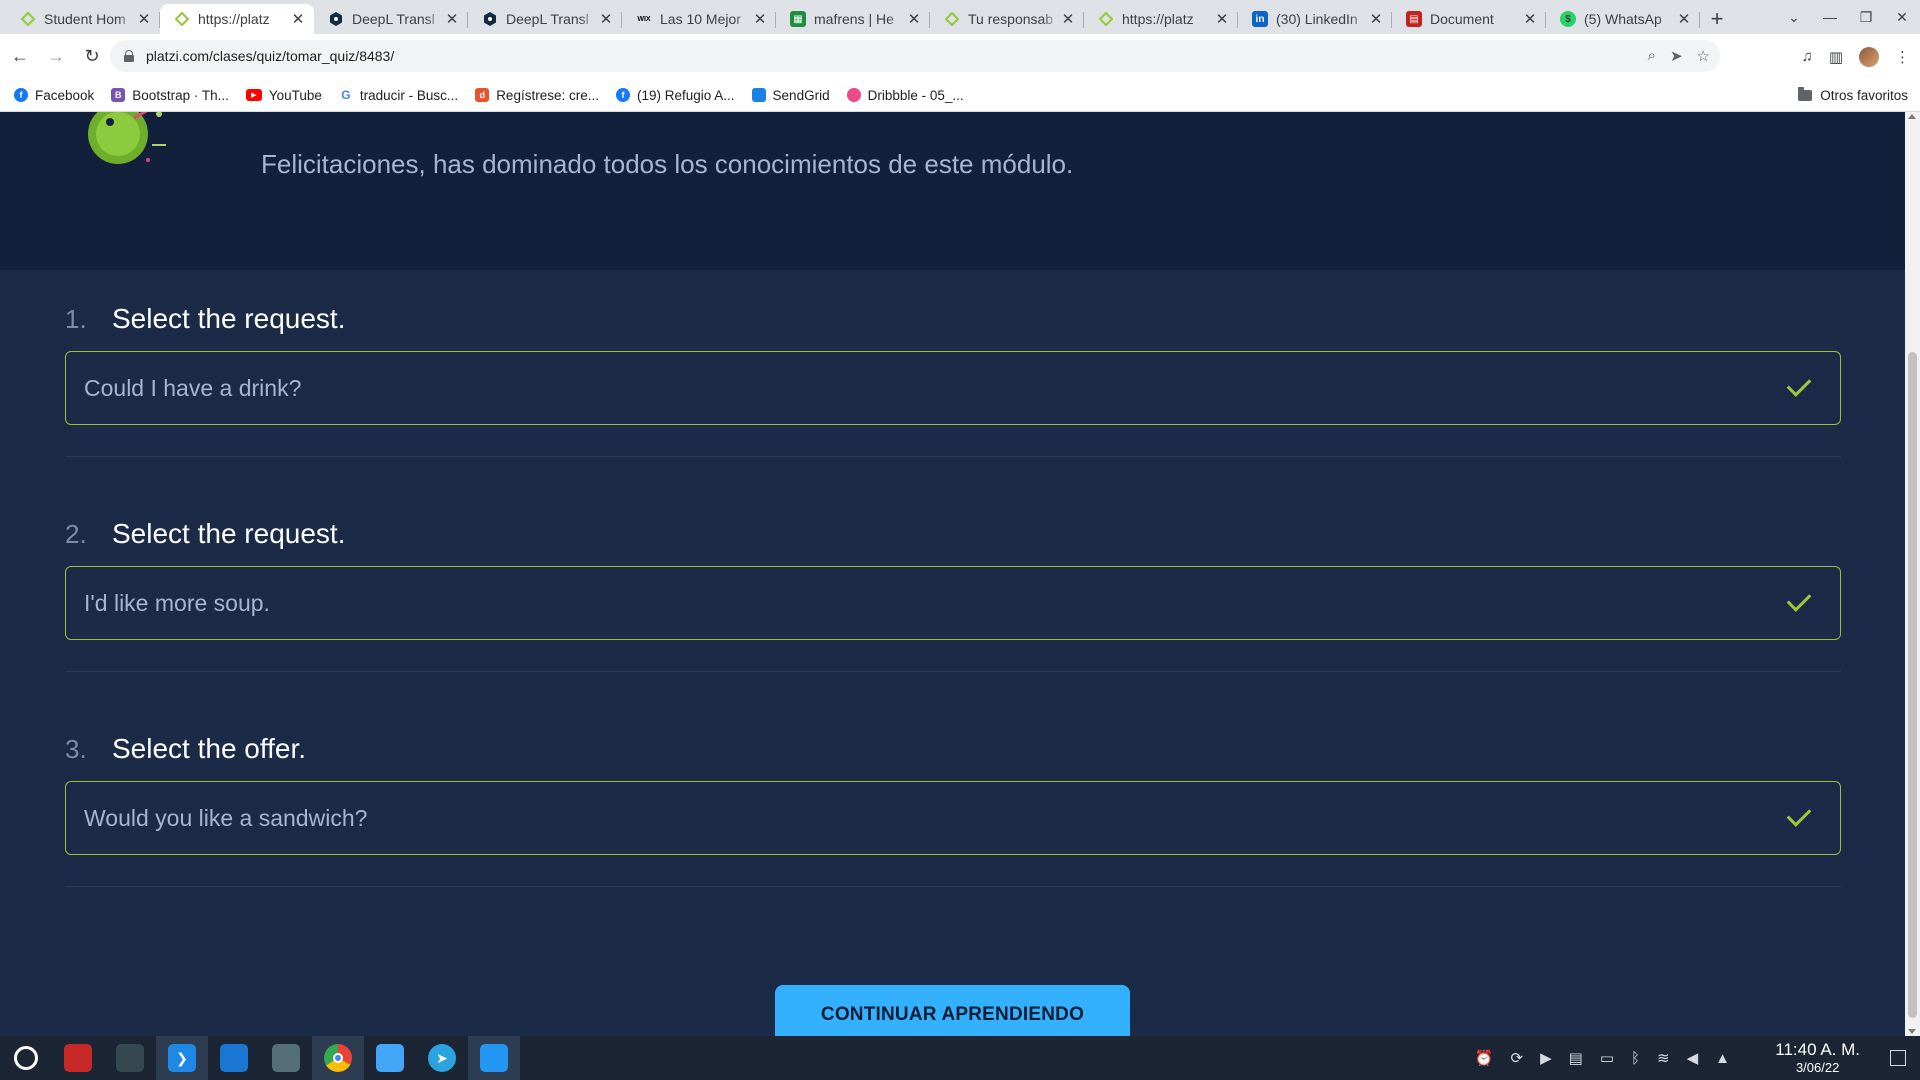 The width and height of the screenshot is (1920, 1080). What do you see at coordinates (229, 533) in the screenshot?
I see `question-prompt: Select the request.` at bounding box center [229, 533].